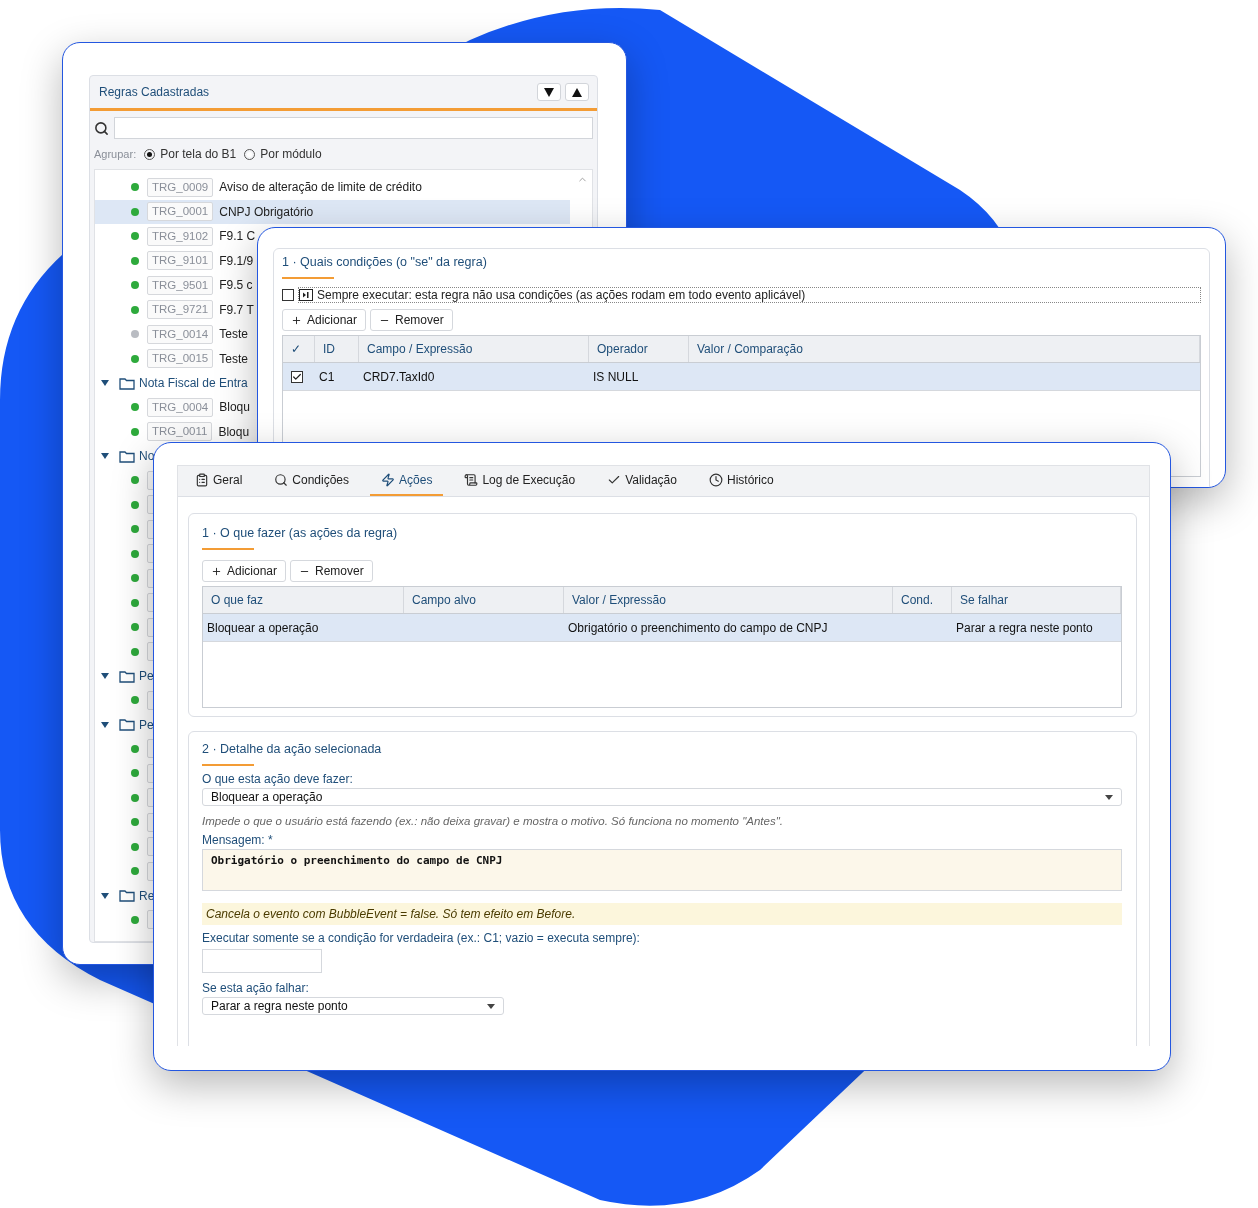 The width and height of the screenshot is (1258, 1208). I want to click on table-cell-text: IS NULL, so click(616, 376).